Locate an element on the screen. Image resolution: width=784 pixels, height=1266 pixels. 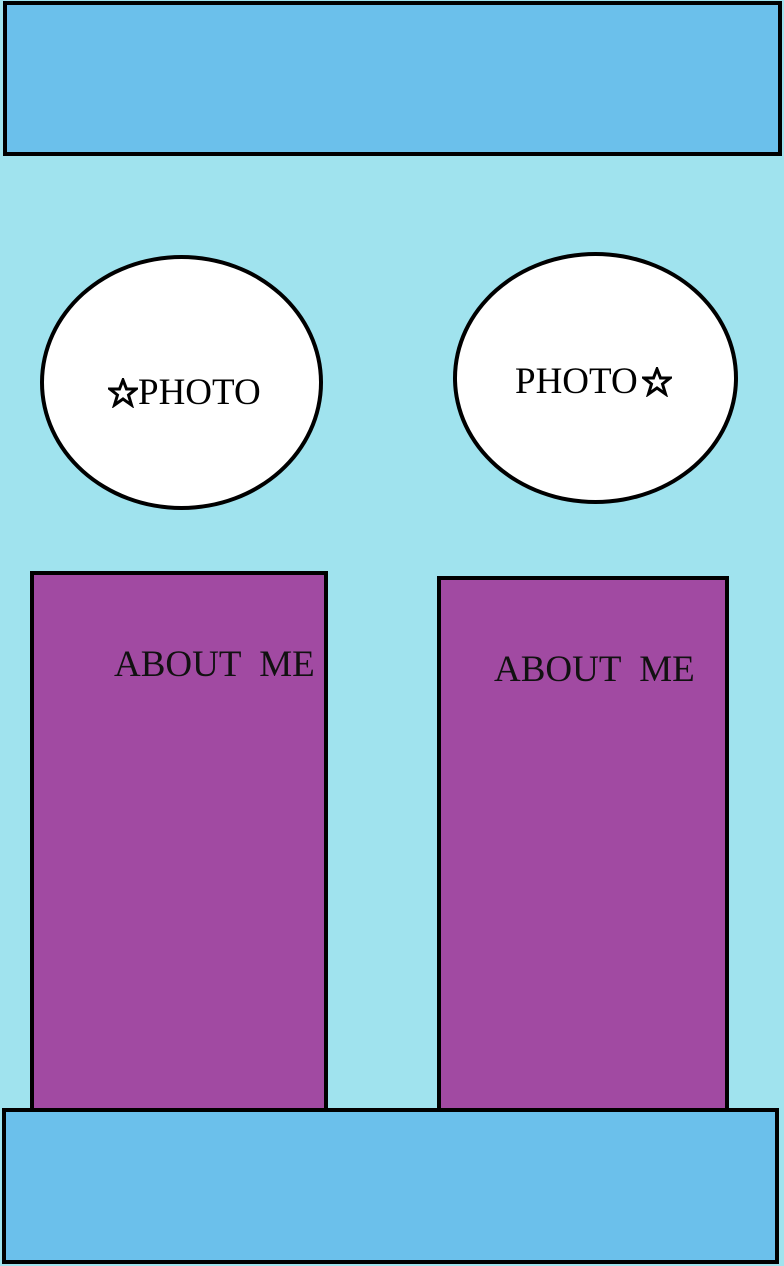
profile-photo-left: PHOTO is located at coordinates (181, 382).